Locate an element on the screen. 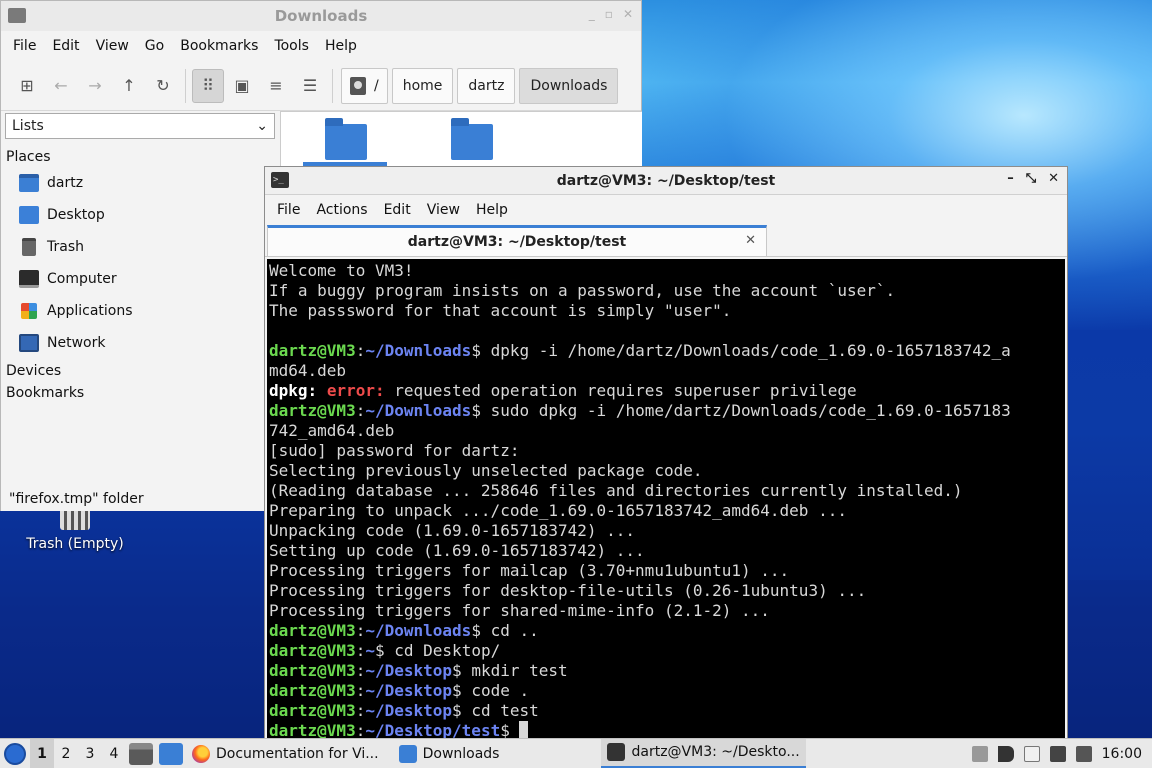 The image size is (1152, 768). file-manager-titlebar: Downloads _ ▫ ✕ is located at coordinates (321, 16).